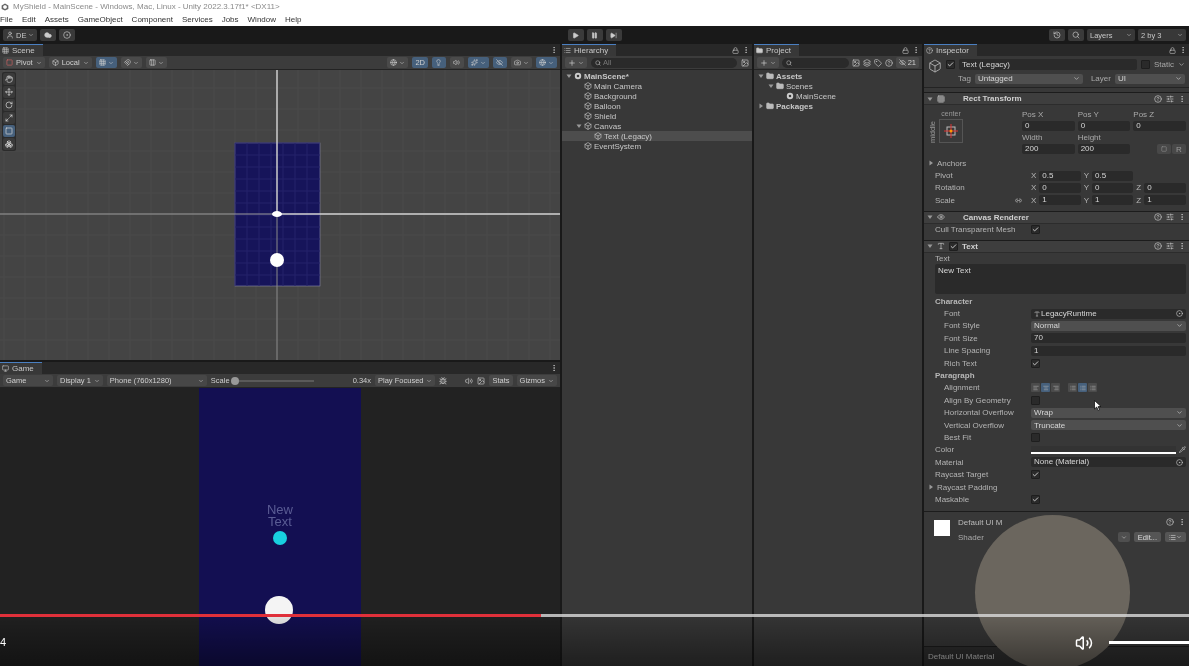  Describe the element at coordinates (575, 35) in the screenshot. I see `play-button` at that location.